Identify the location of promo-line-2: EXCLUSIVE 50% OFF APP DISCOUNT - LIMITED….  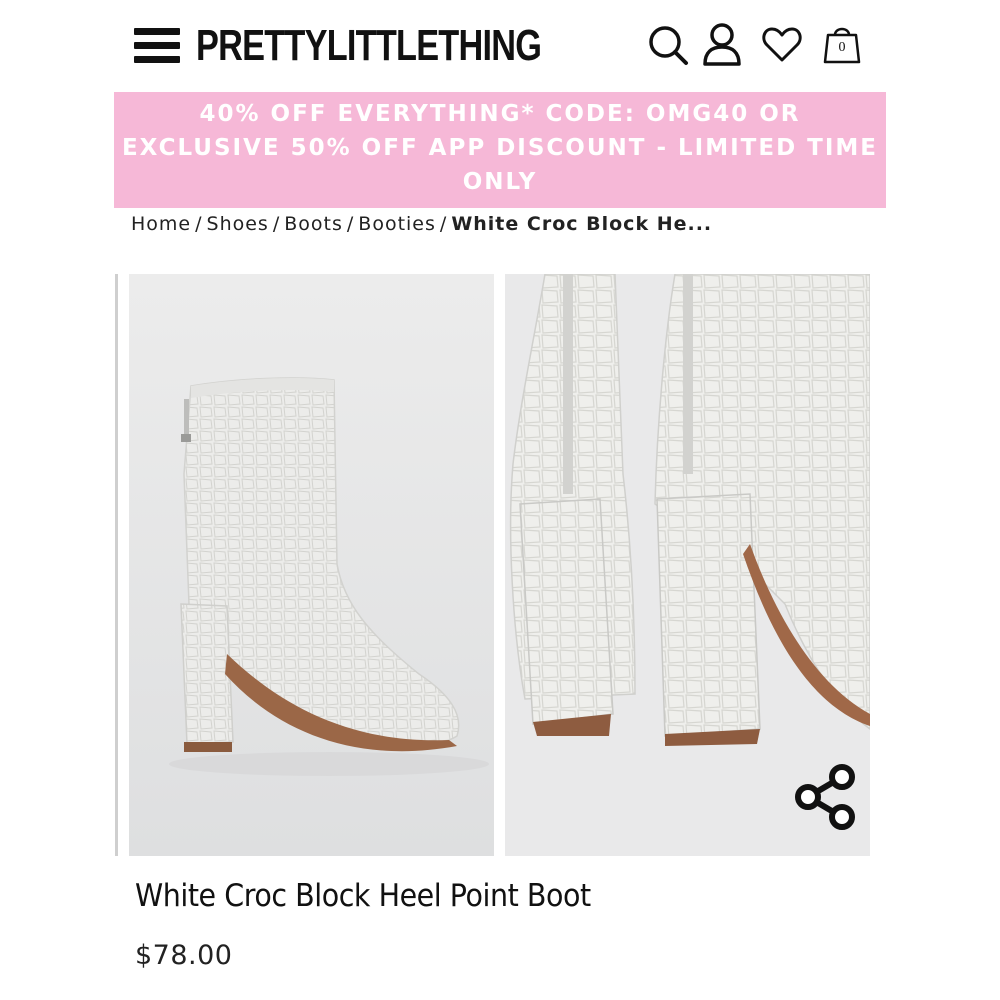
(500, 148).